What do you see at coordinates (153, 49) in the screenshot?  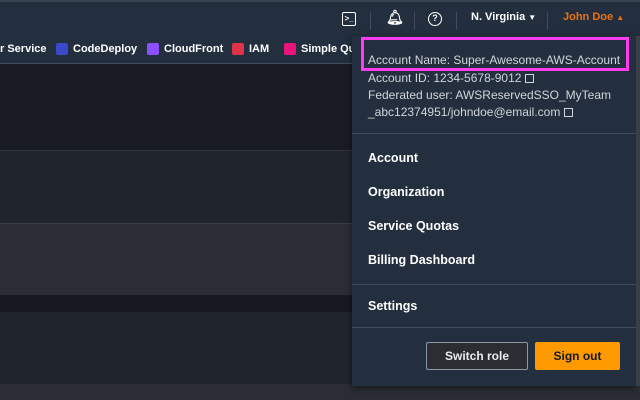 I see `cloudfront-icon` at bounding box center [153, 49].